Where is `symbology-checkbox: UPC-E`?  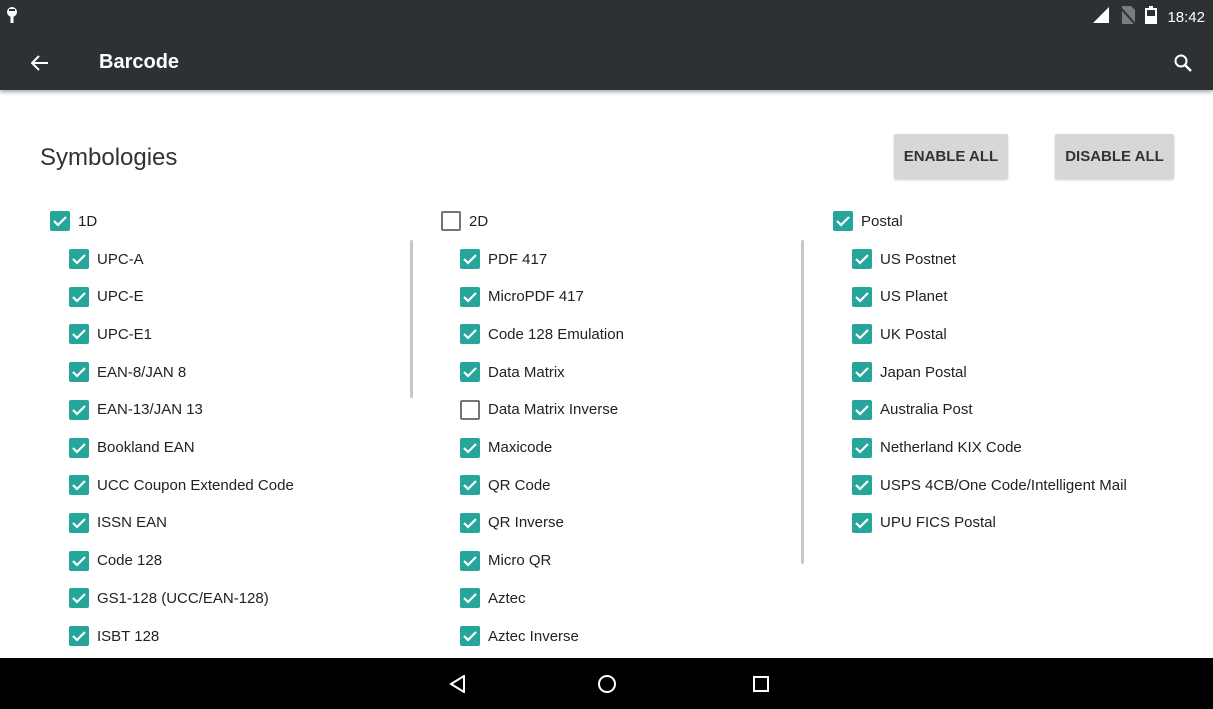 symbology-checkbox: UPC-E is located at coordinates (106, 297).